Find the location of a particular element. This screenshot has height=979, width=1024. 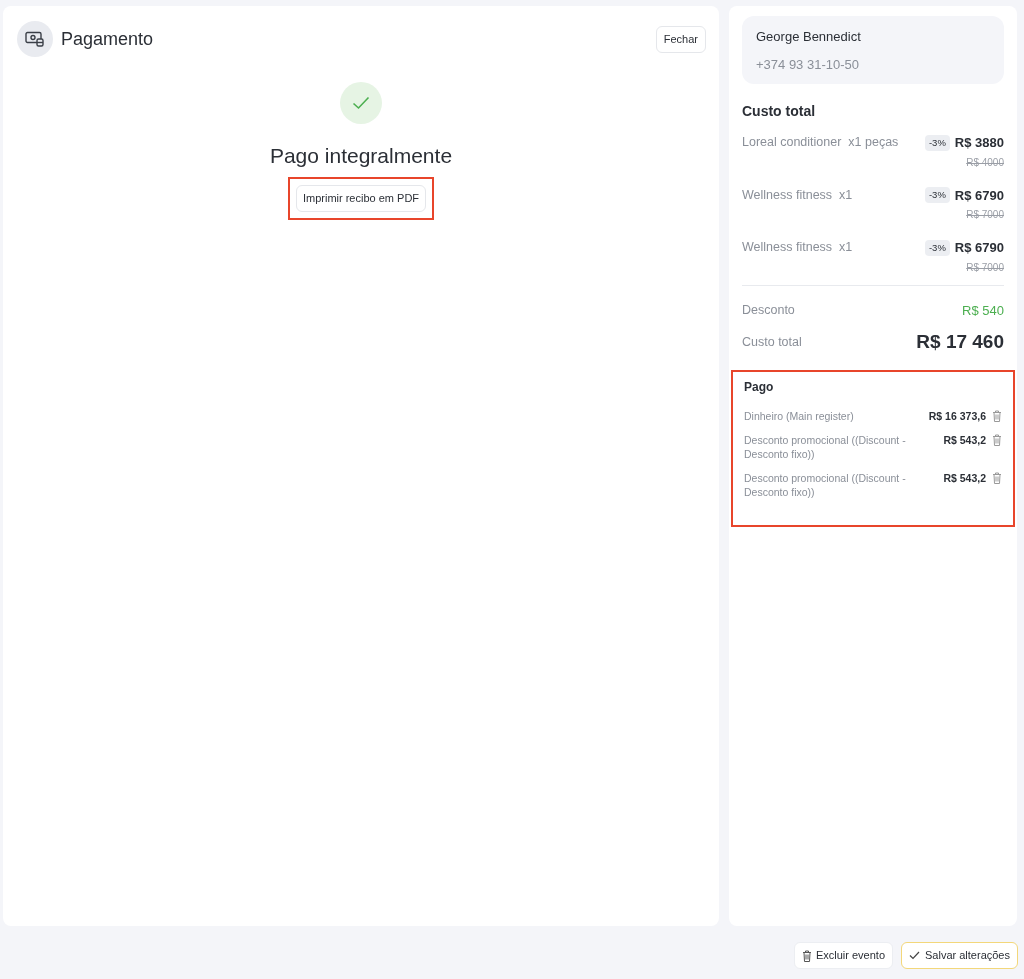

page-title: Pagamento is located at coordinates (107, 39).